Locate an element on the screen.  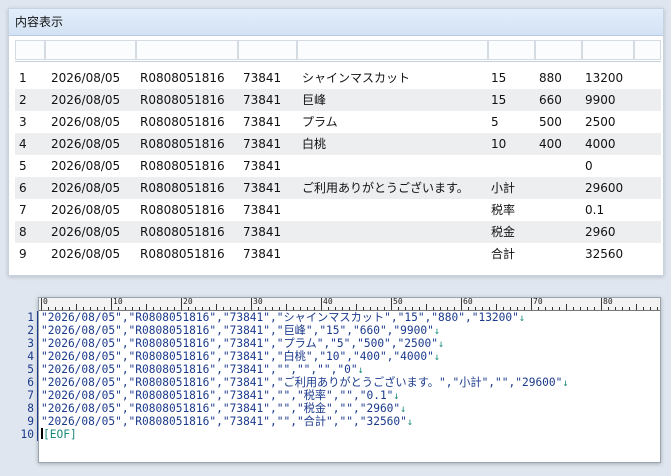
table-row: 8 2026/08/05 R0808051816 73841 税金 2960 is located at coordinates (338, 232).